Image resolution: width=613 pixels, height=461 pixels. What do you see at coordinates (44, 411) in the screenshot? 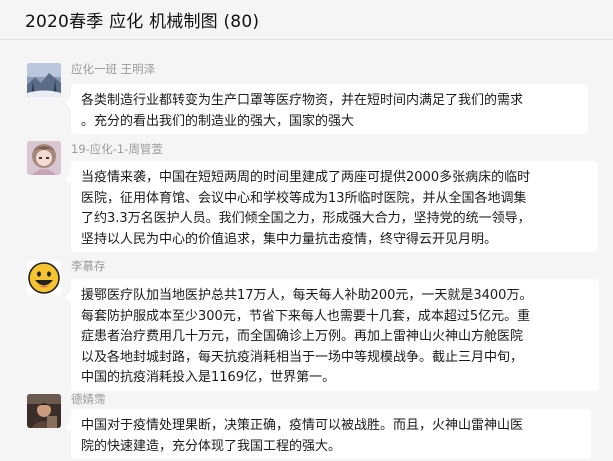
I see `dark-portrait-avatar` at bounding box center [44, 411].